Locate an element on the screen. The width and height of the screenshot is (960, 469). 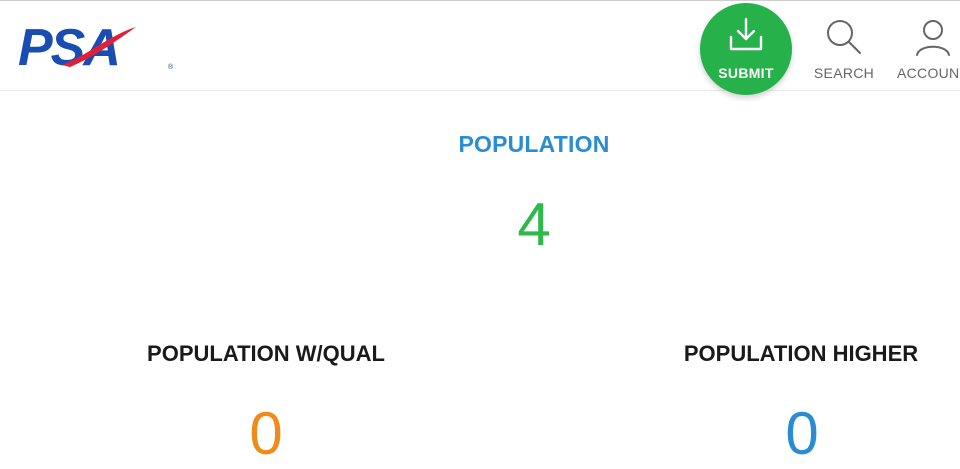
nav-account: ACCOUNT is located at coordinates (926, 48).